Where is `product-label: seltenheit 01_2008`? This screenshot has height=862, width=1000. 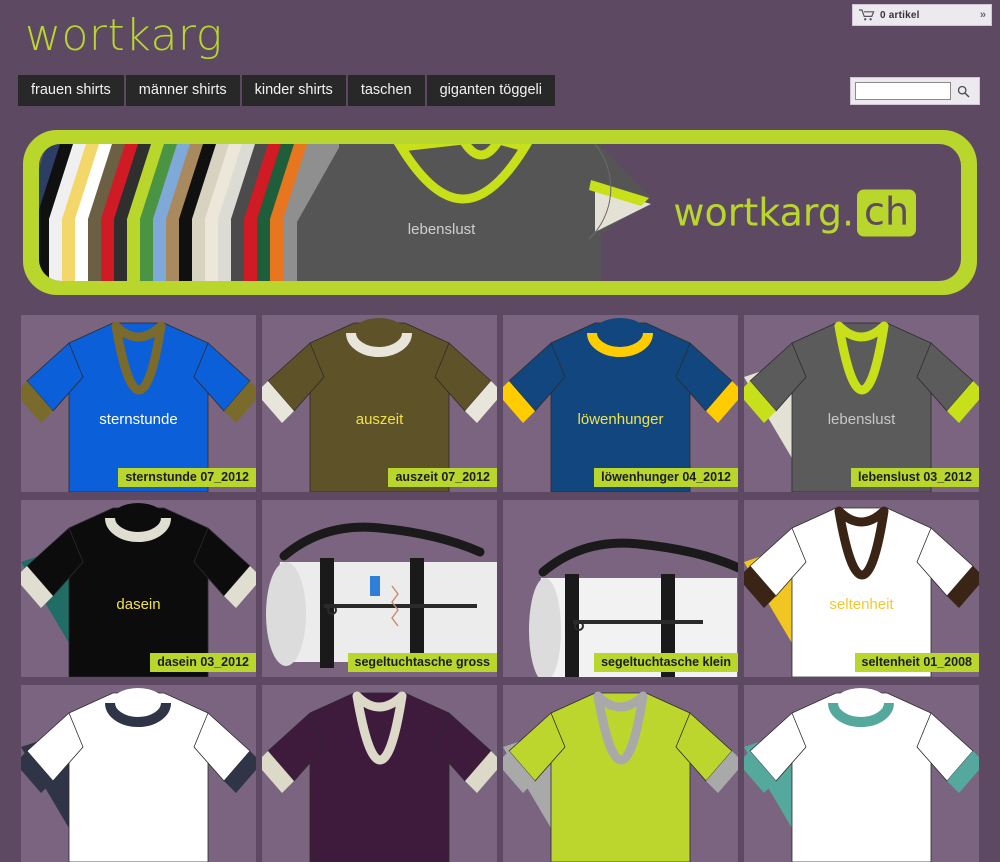
product-label: seltenheit 01_2008 is located at coordinates (916, 662).